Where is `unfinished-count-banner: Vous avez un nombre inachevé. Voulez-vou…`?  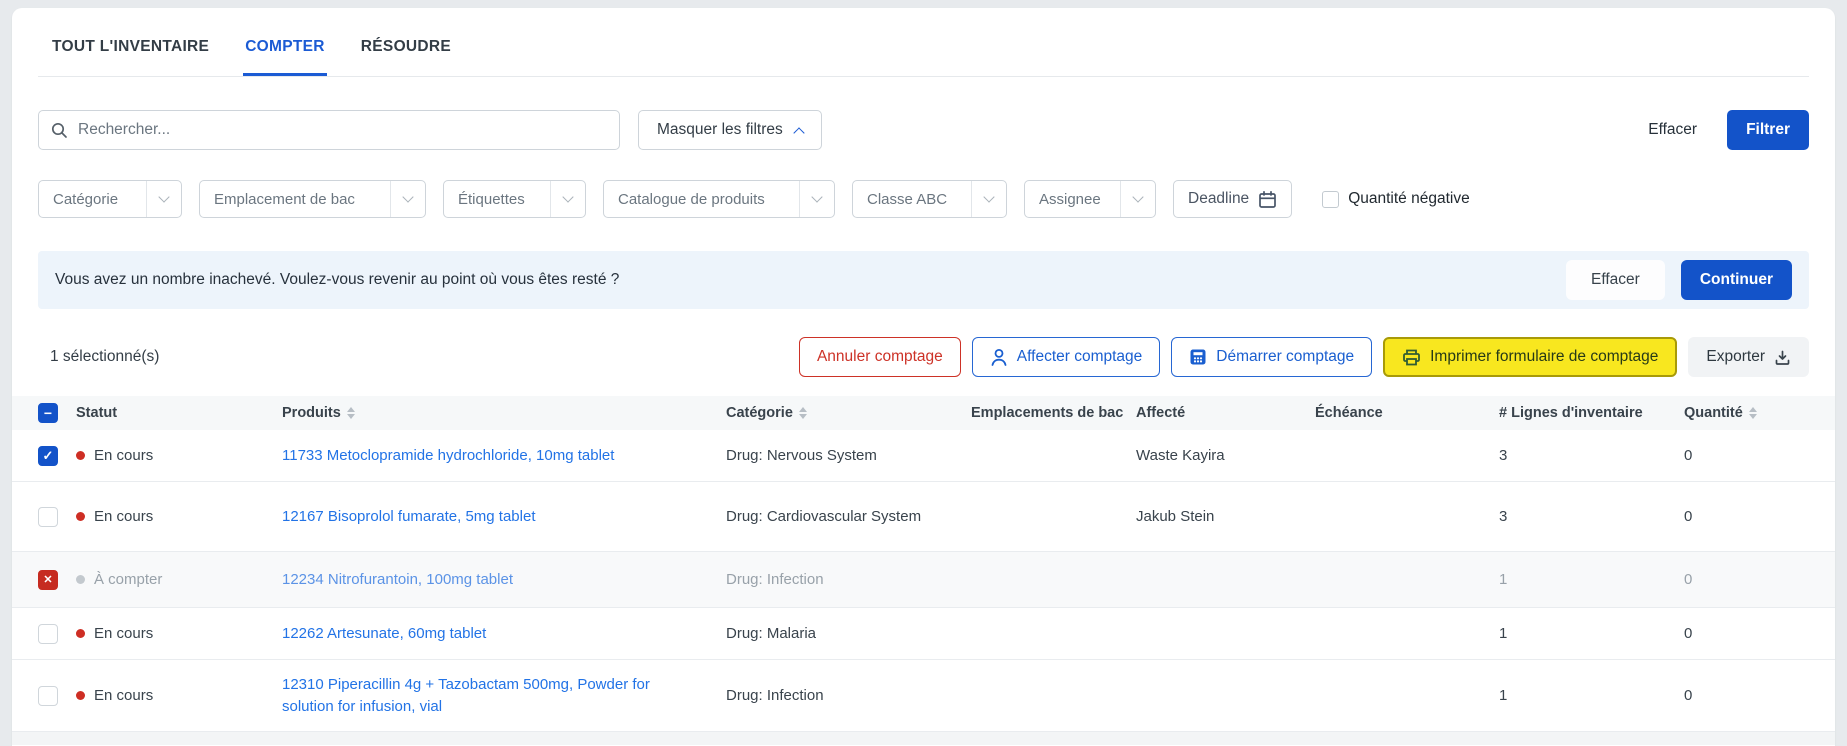 unfinished-count-banner: Vous avez un nombre inachevé. Voulez-vou… is located at coordinates (923, 280).